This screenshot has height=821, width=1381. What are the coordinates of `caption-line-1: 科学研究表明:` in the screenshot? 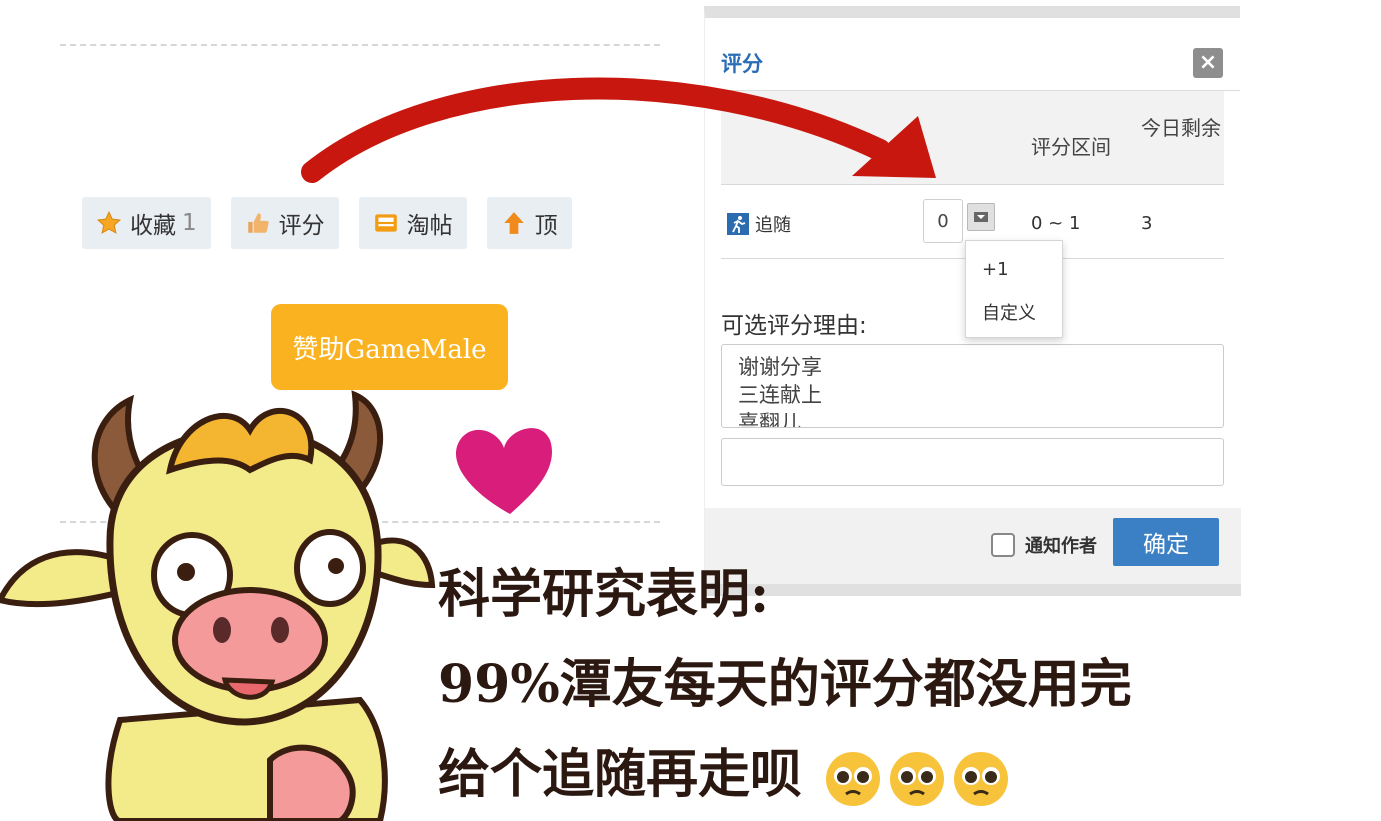 It's located at (604, 594).